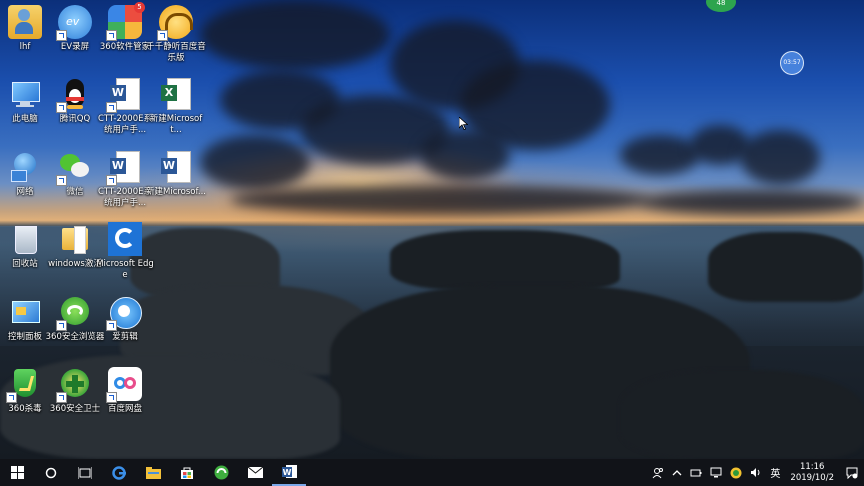  Describe the element at coordinates (25, 22) in the screenshot. I see `user-folder-icon` at that location.